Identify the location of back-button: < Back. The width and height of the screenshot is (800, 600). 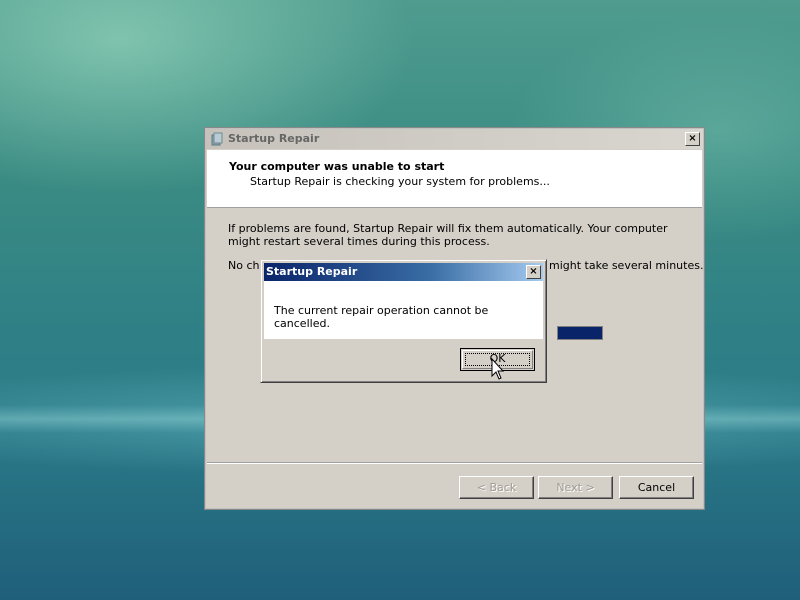
(496, 487).